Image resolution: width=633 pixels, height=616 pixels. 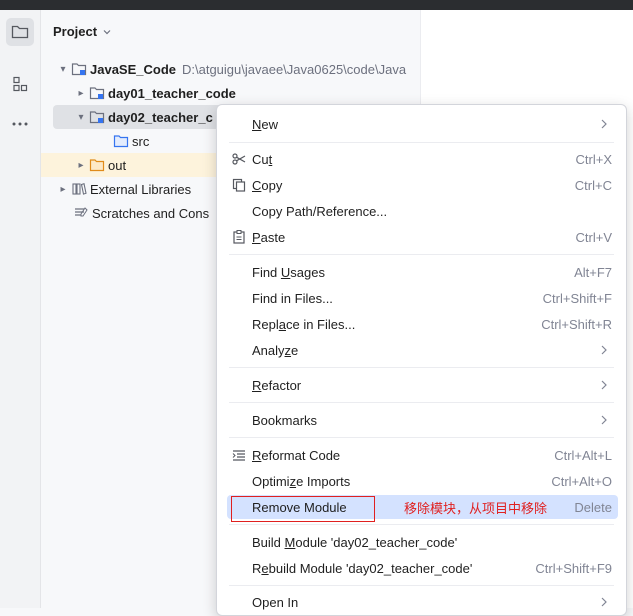 What do you see at coordinates (421, 124) in the screenshot?
I see `menu-item-new: New` at bounding box center [421, 124].